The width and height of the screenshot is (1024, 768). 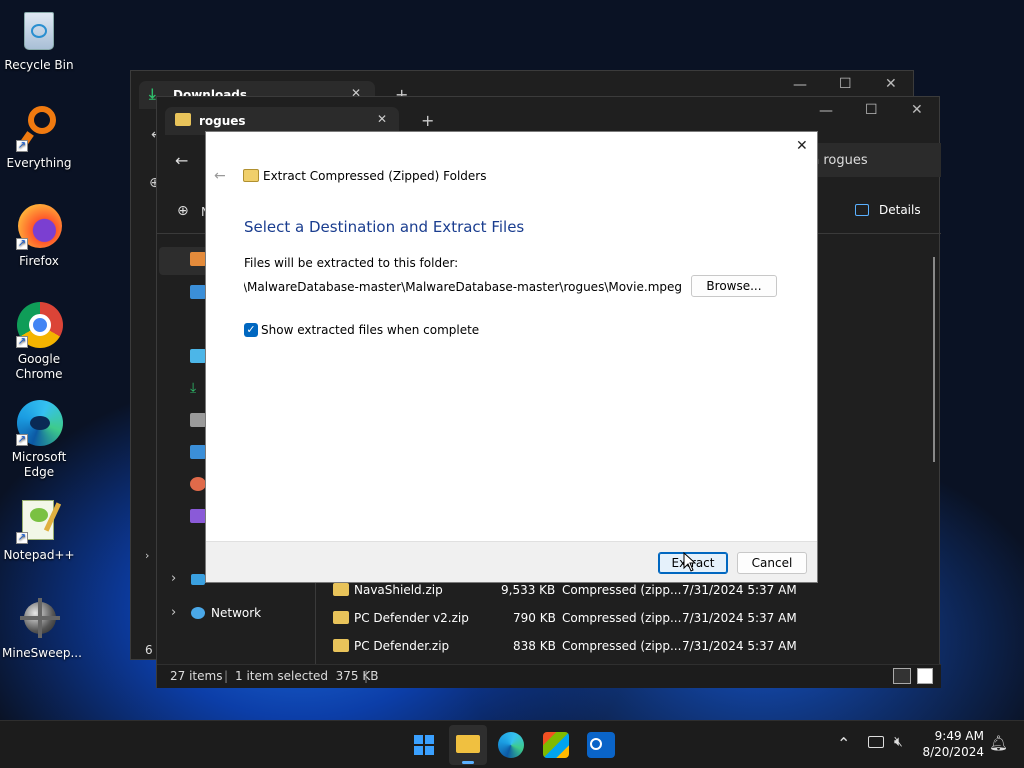 I want to click on close-tab-icon: ✕, so click(x=382, y=119).